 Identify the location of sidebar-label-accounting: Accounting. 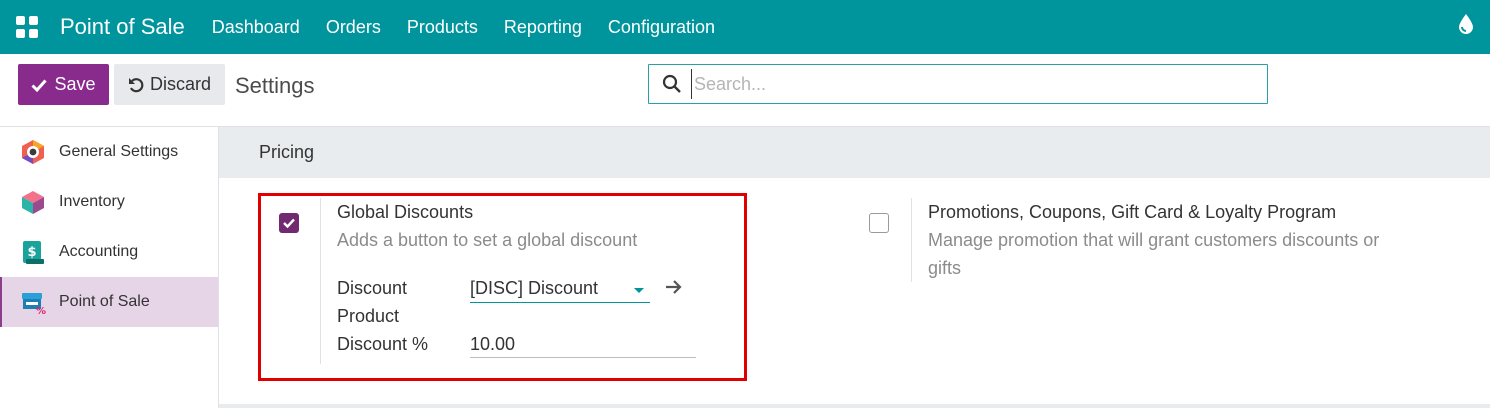
(99, 251).